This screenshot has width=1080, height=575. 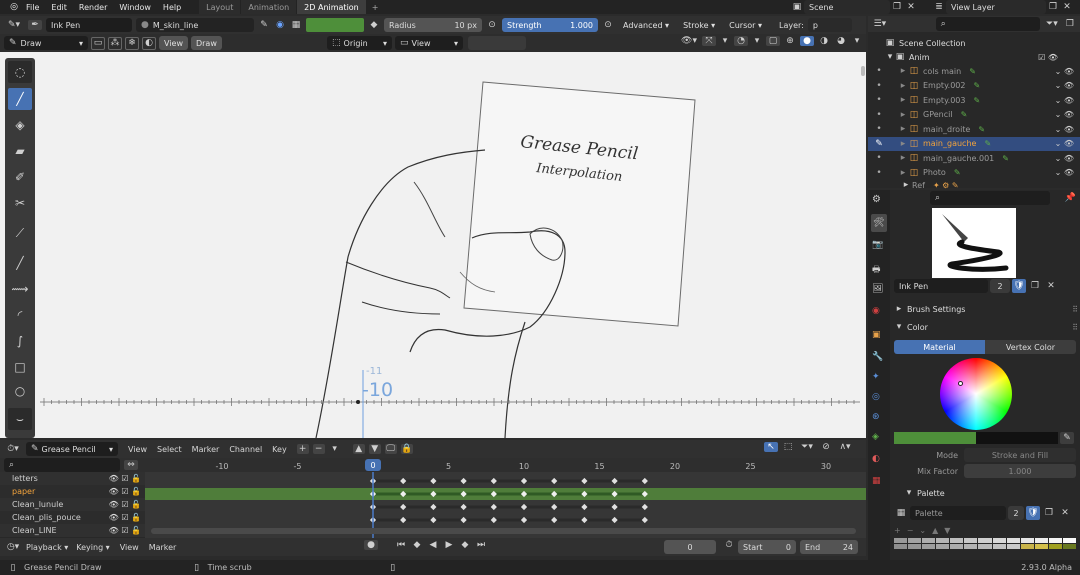 What do you see at coordinates (877, 289) in the screenshot?
I see `view-layer-tab-icon: 🖼` at bounding box center [877, 289].